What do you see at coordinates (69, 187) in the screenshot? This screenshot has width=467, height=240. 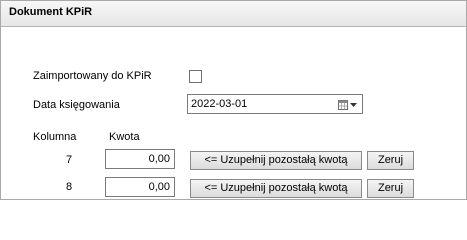 I see `row-column-number: 8` at bounding box center [69, 187].